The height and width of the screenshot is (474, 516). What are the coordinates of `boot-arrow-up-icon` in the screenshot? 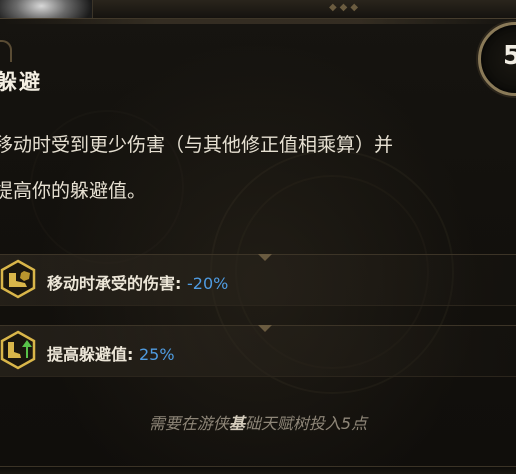 It's located at (18, 350).